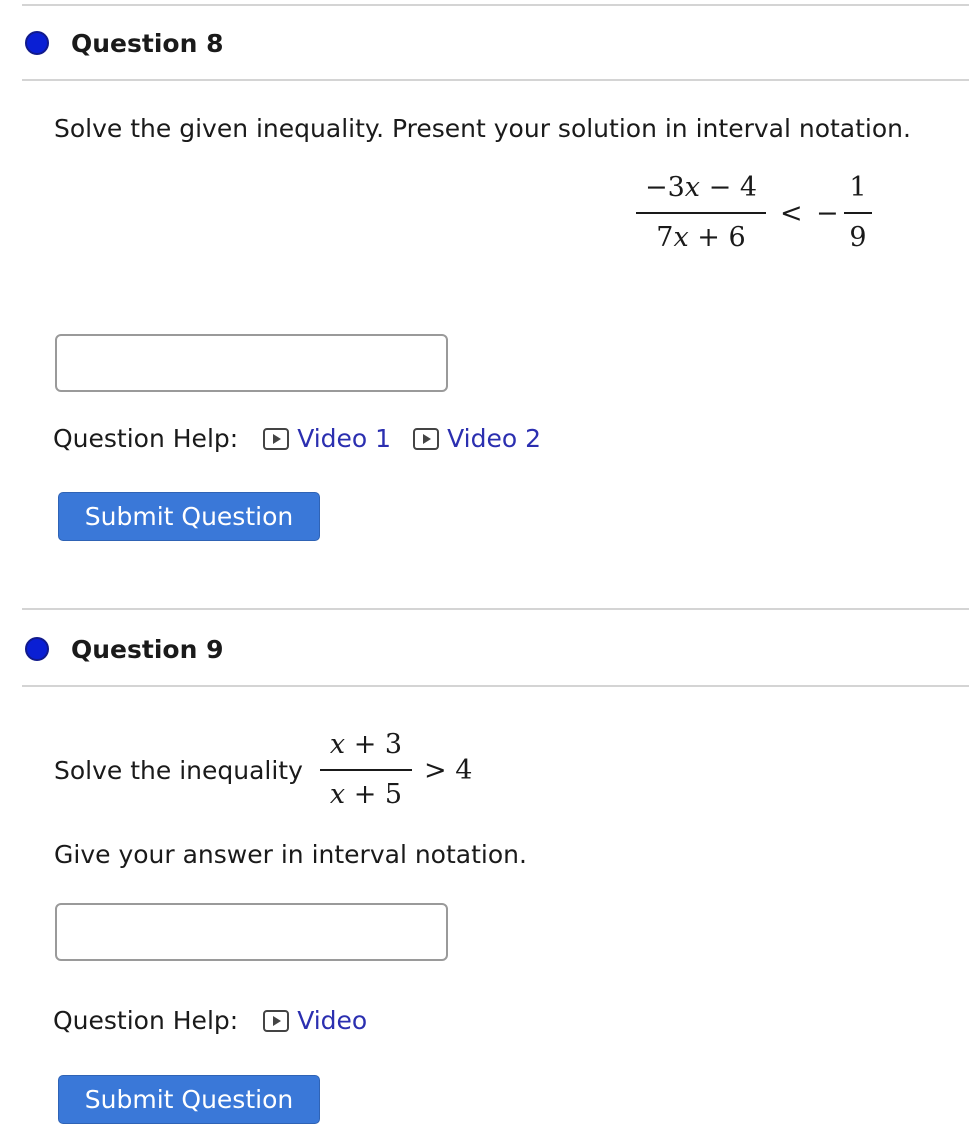 The image size is (969, 1143). What do you see at coordinates (495, 5) in the screenshot?
I see `top-divider` at bounding box center [495, 5].